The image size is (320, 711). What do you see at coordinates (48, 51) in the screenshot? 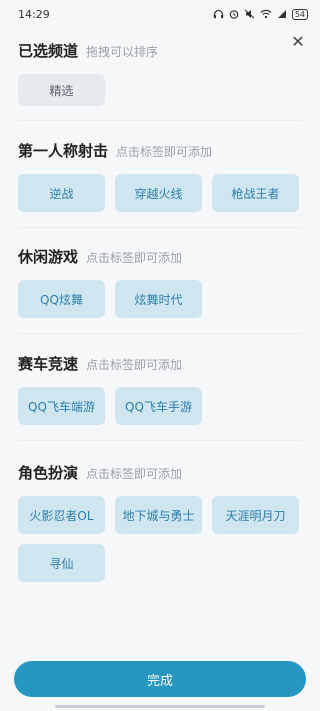
I see `section-title: 已选频道` at bounding box center [48, 51].